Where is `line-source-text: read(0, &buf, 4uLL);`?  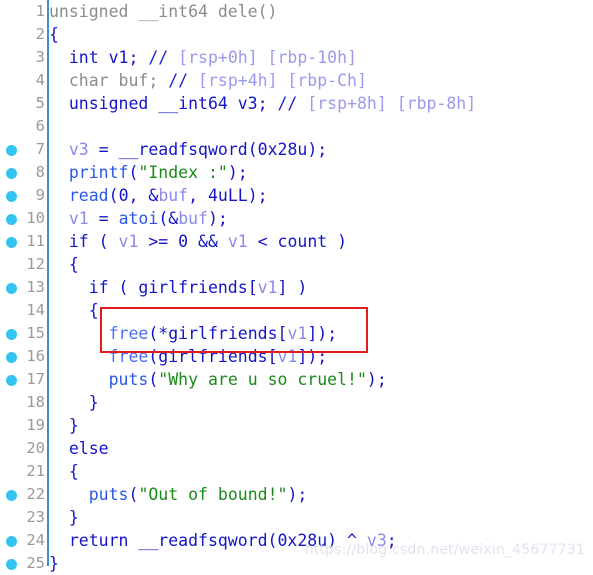 line-source-text: read(0, &buf, 4uLL); is located at coordinates (158, 195).